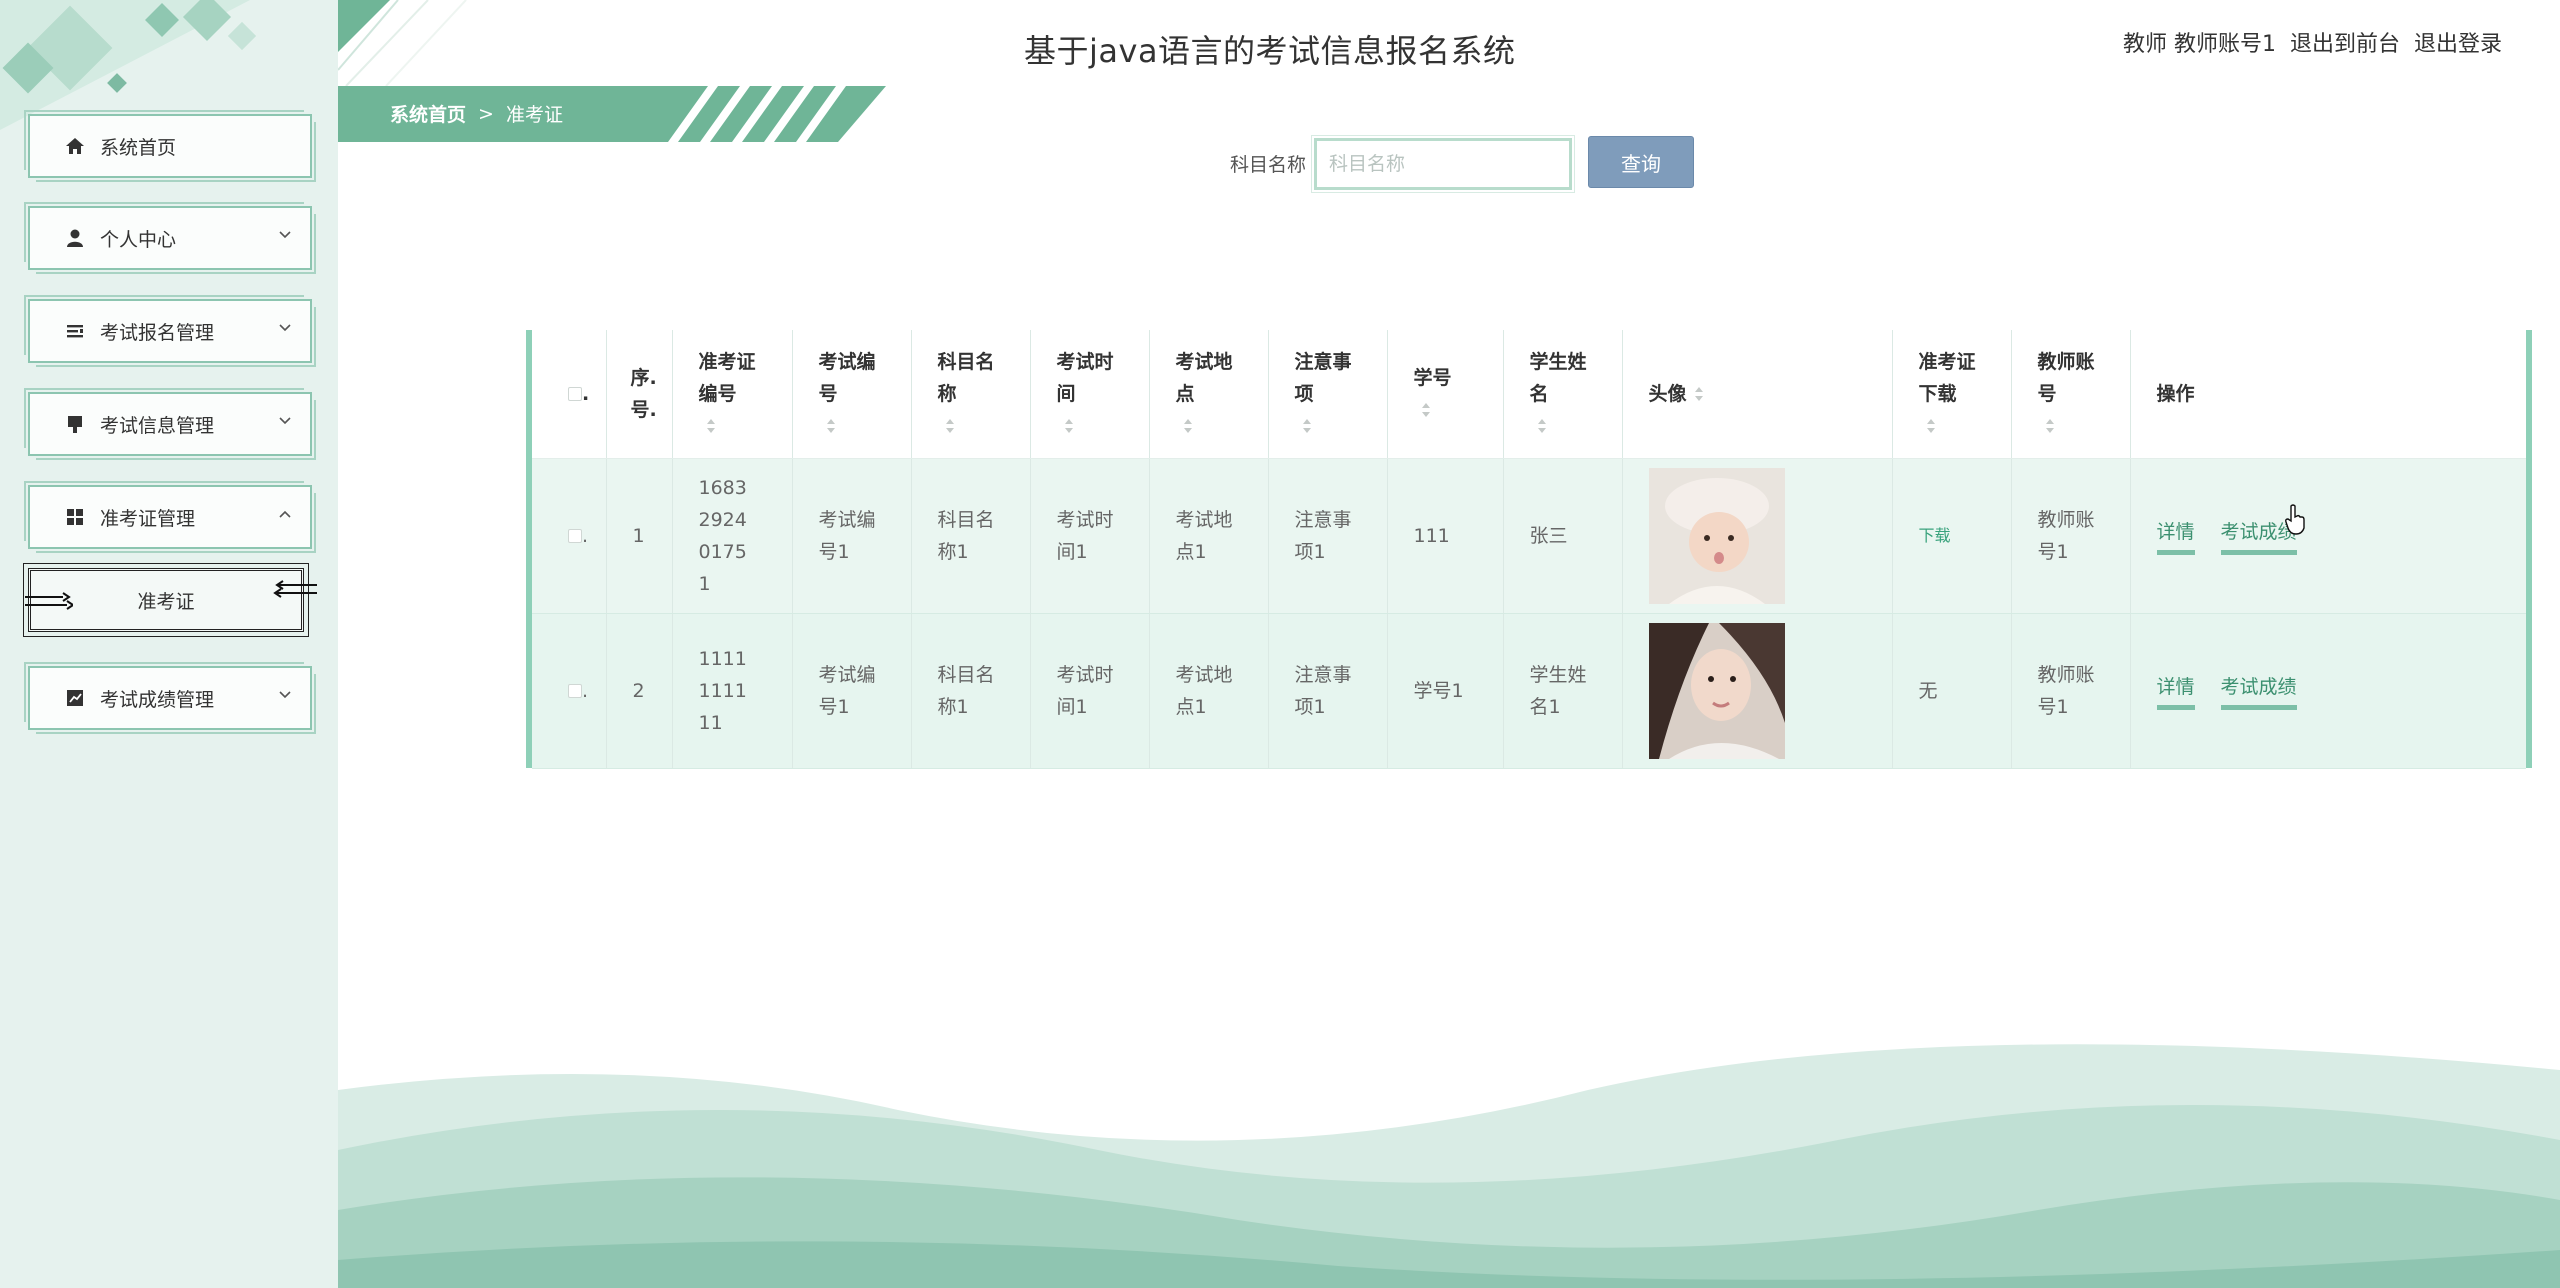 Image resolution: width=2560 pixels, height=1288 pixels. I want to click on header-decoration, so click(402, 43).